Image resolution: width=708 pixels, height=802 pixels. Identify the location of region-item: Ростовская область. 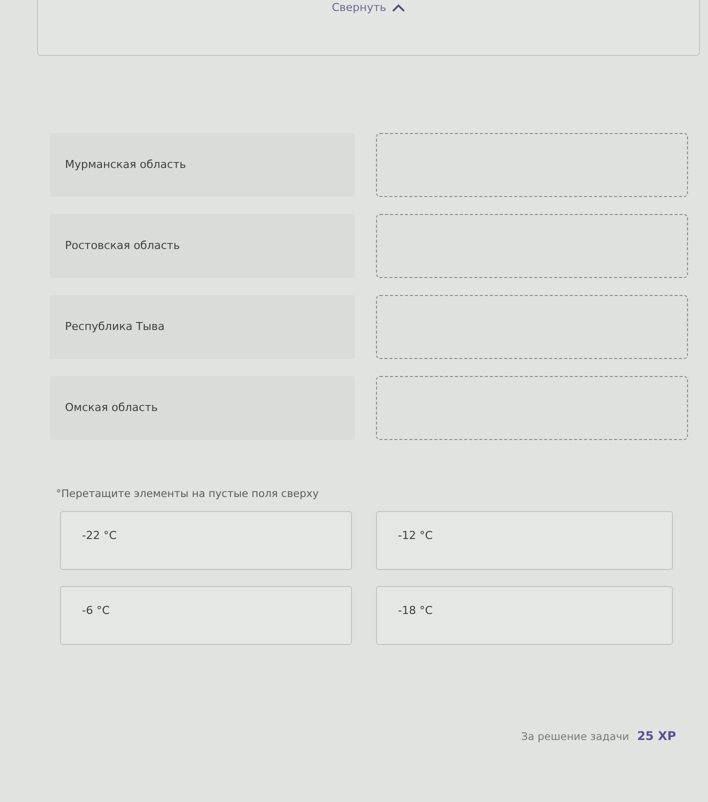
(202, 246).